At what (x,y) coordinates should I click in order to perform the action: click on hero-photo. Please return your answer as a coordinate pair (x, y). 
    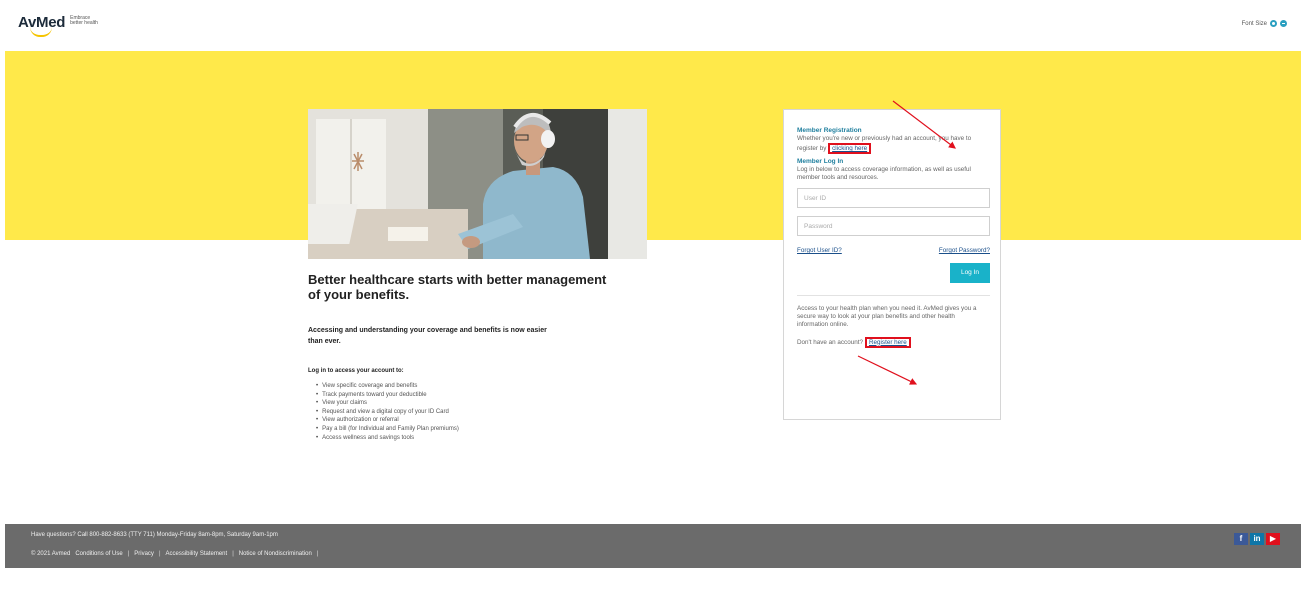
    Looking at the image, I should click on (477, 184).